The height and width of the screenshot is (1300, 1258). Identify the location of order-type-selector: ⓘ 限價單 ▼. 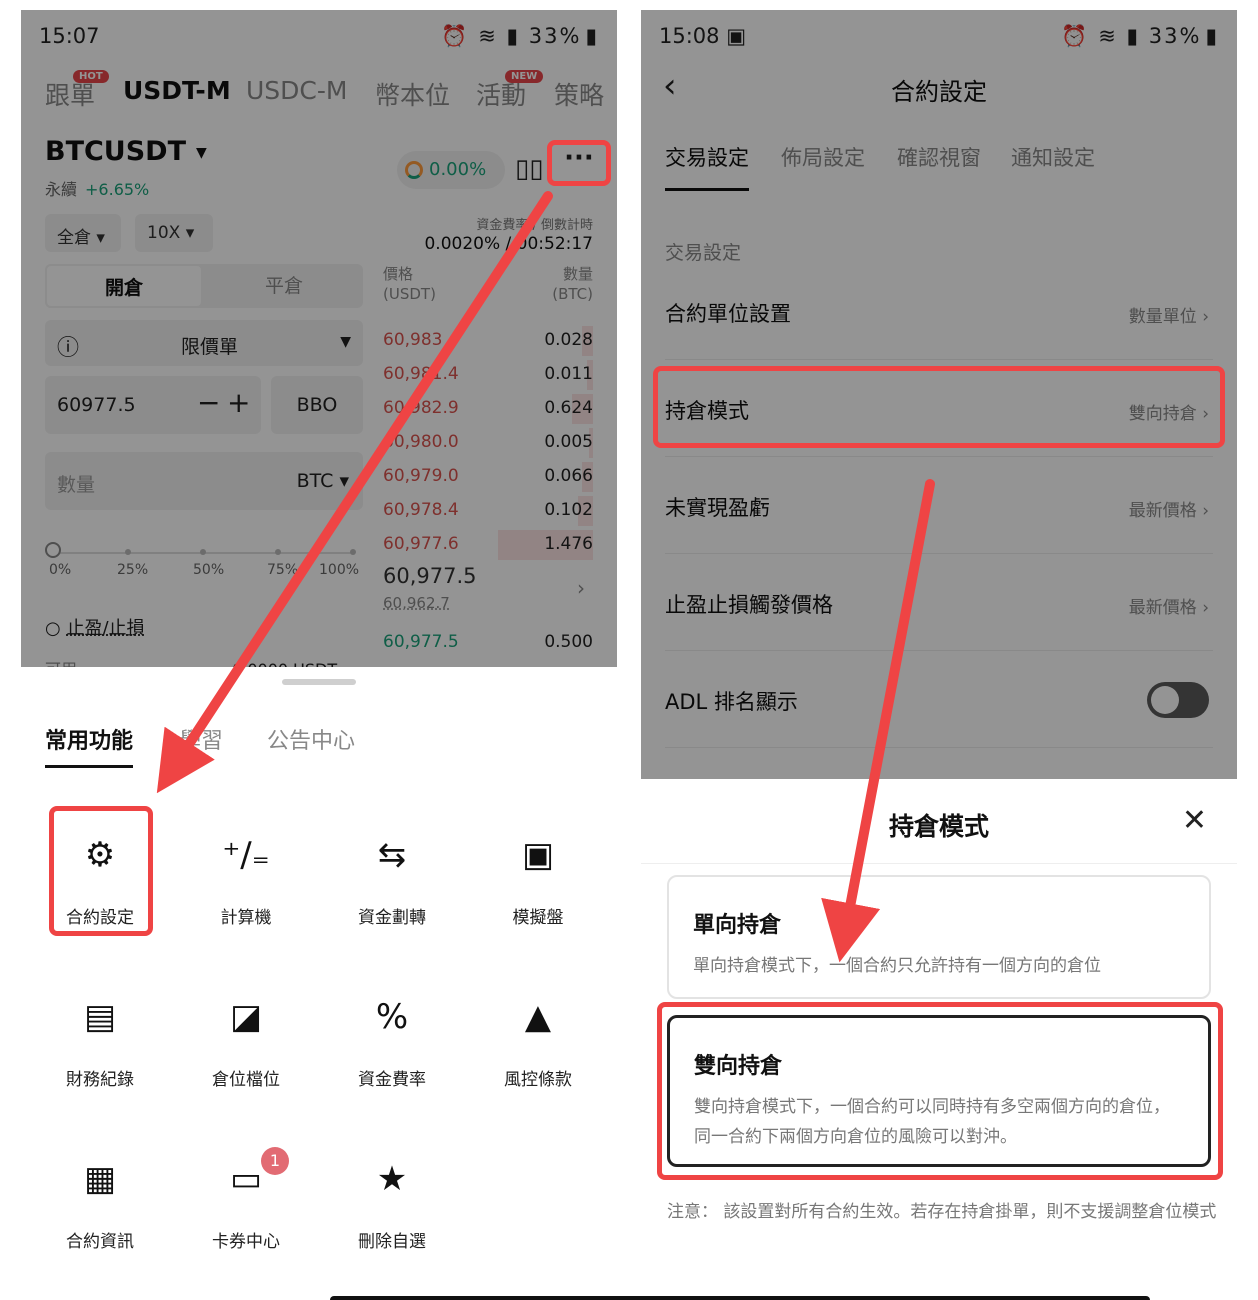
(204, 343).